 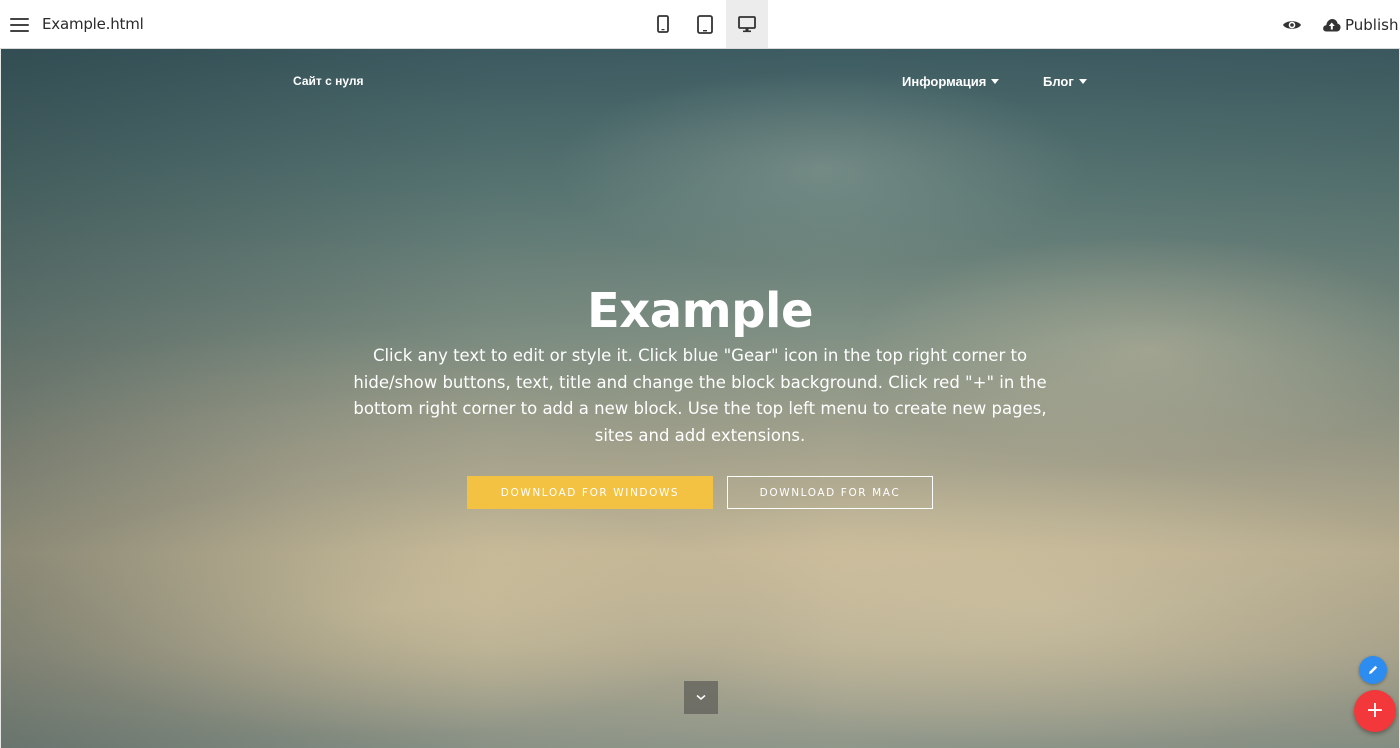 I want to click on add-block-button: +, so click(x=1375, y=711).